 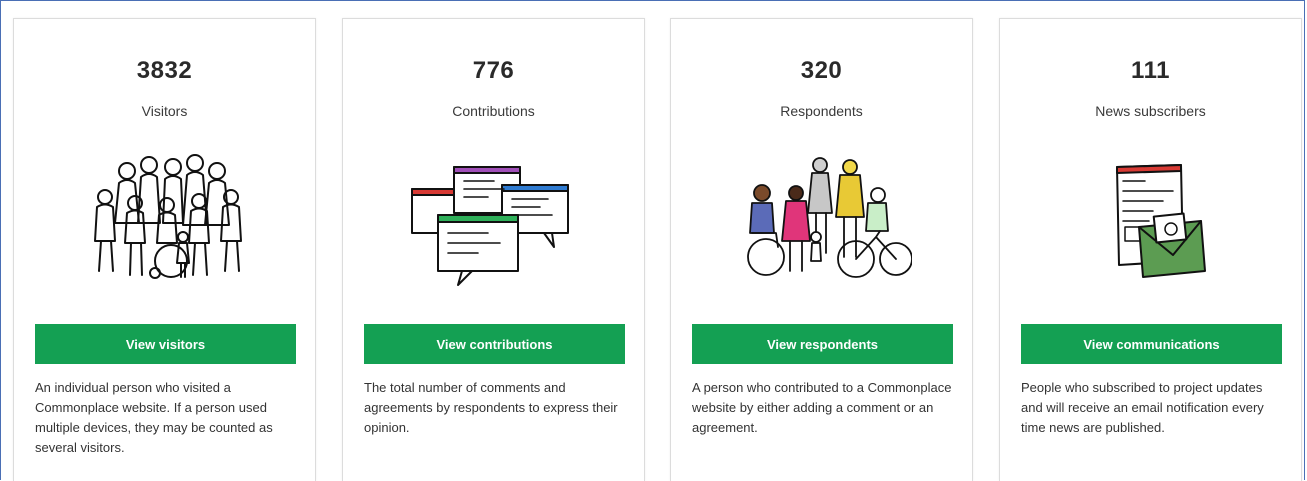 What do you see at coordinates (493, 70) in the screenshot?
I see `contributions-count: 776` at bounding box center [493, 70].